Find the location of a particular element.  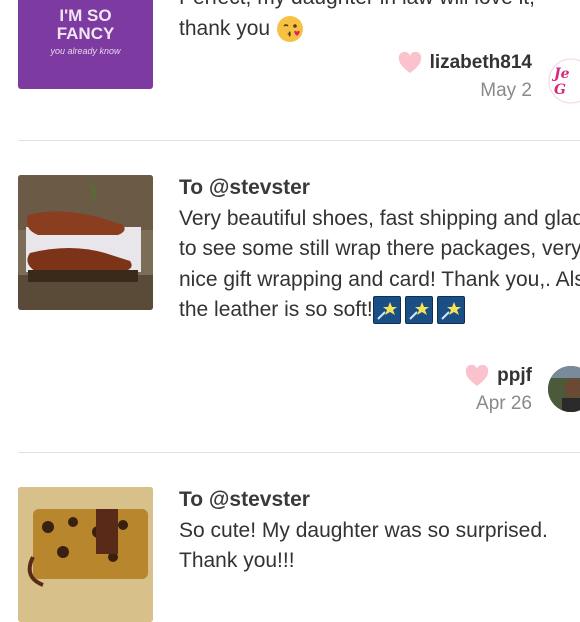

reviewer-avatar: Je G is located at coordinates (564, 81).